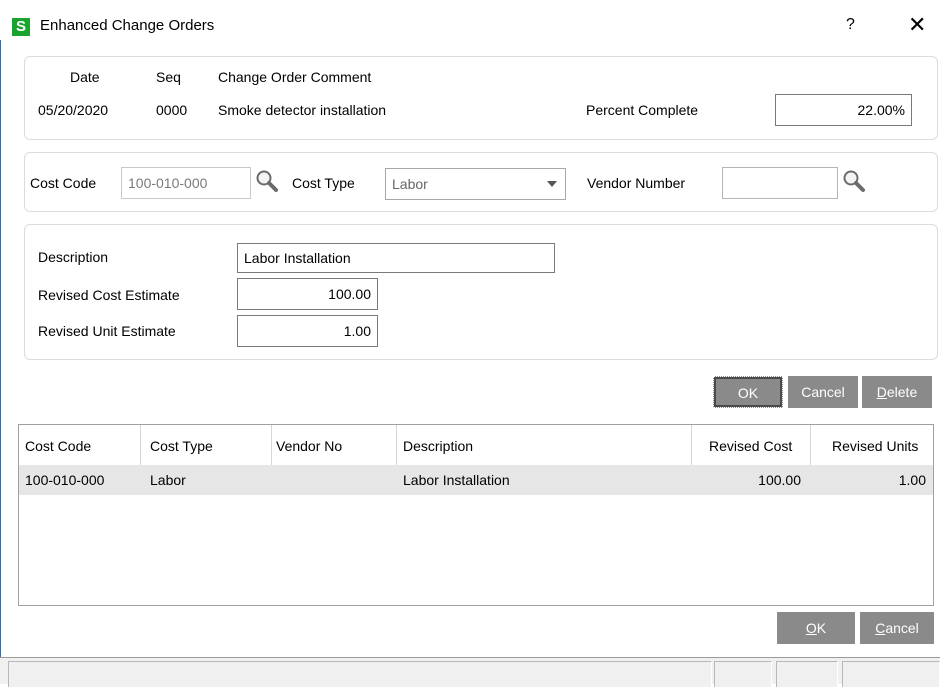 Image resolution: width=940 pixels, height=687 pixels. Describe the element at coordinates (642, 110) in the screenshot. I see `percent-complete-label: Percent Complete` at that location.